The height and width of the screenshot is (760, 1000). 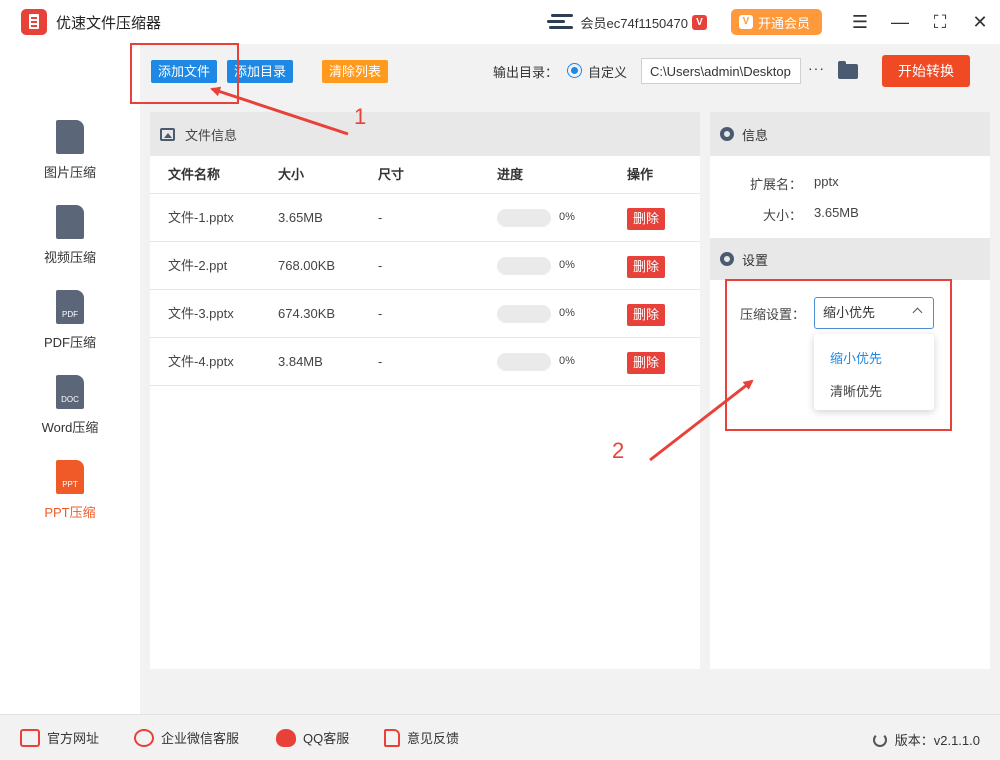 I want to click on footer-wechat-link: 企业微信客服, so click(x=186, y=737).